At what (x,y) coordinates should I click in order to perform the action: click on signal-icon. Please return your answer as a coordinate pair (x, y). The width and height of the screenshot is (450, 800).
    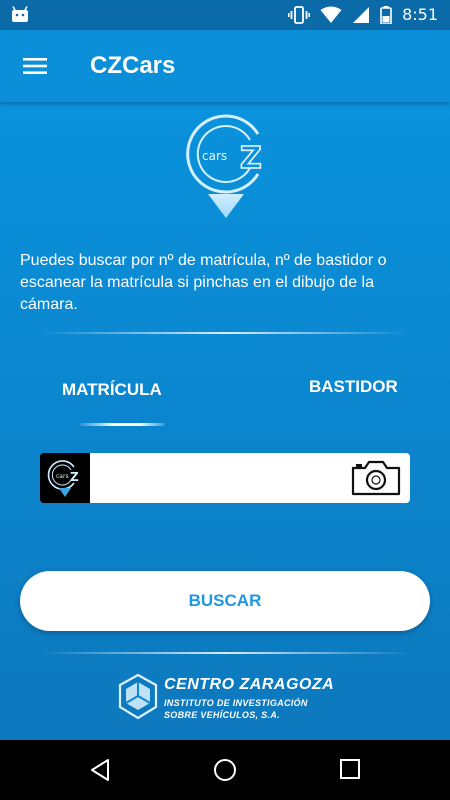
    Looking at the image, I should click on (361, 14).